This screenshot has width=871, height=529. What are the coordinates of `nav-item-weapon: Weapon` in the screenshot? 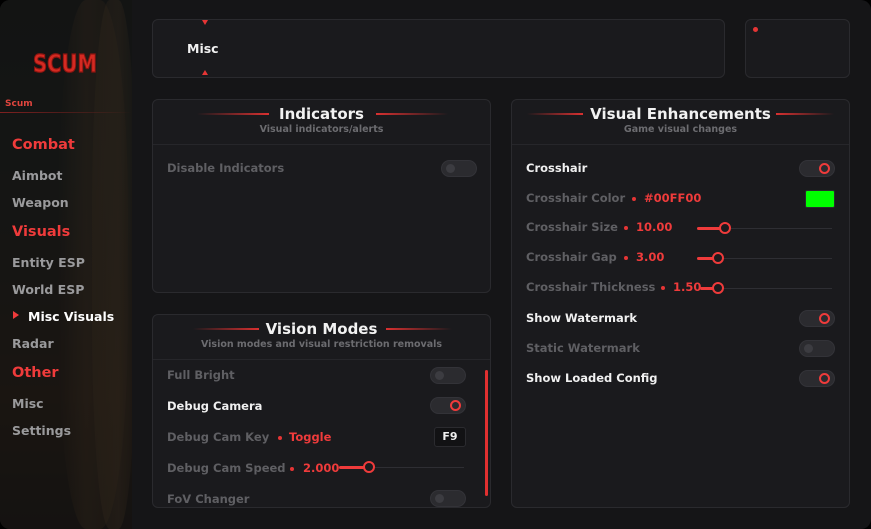 It's located at (40, 202).